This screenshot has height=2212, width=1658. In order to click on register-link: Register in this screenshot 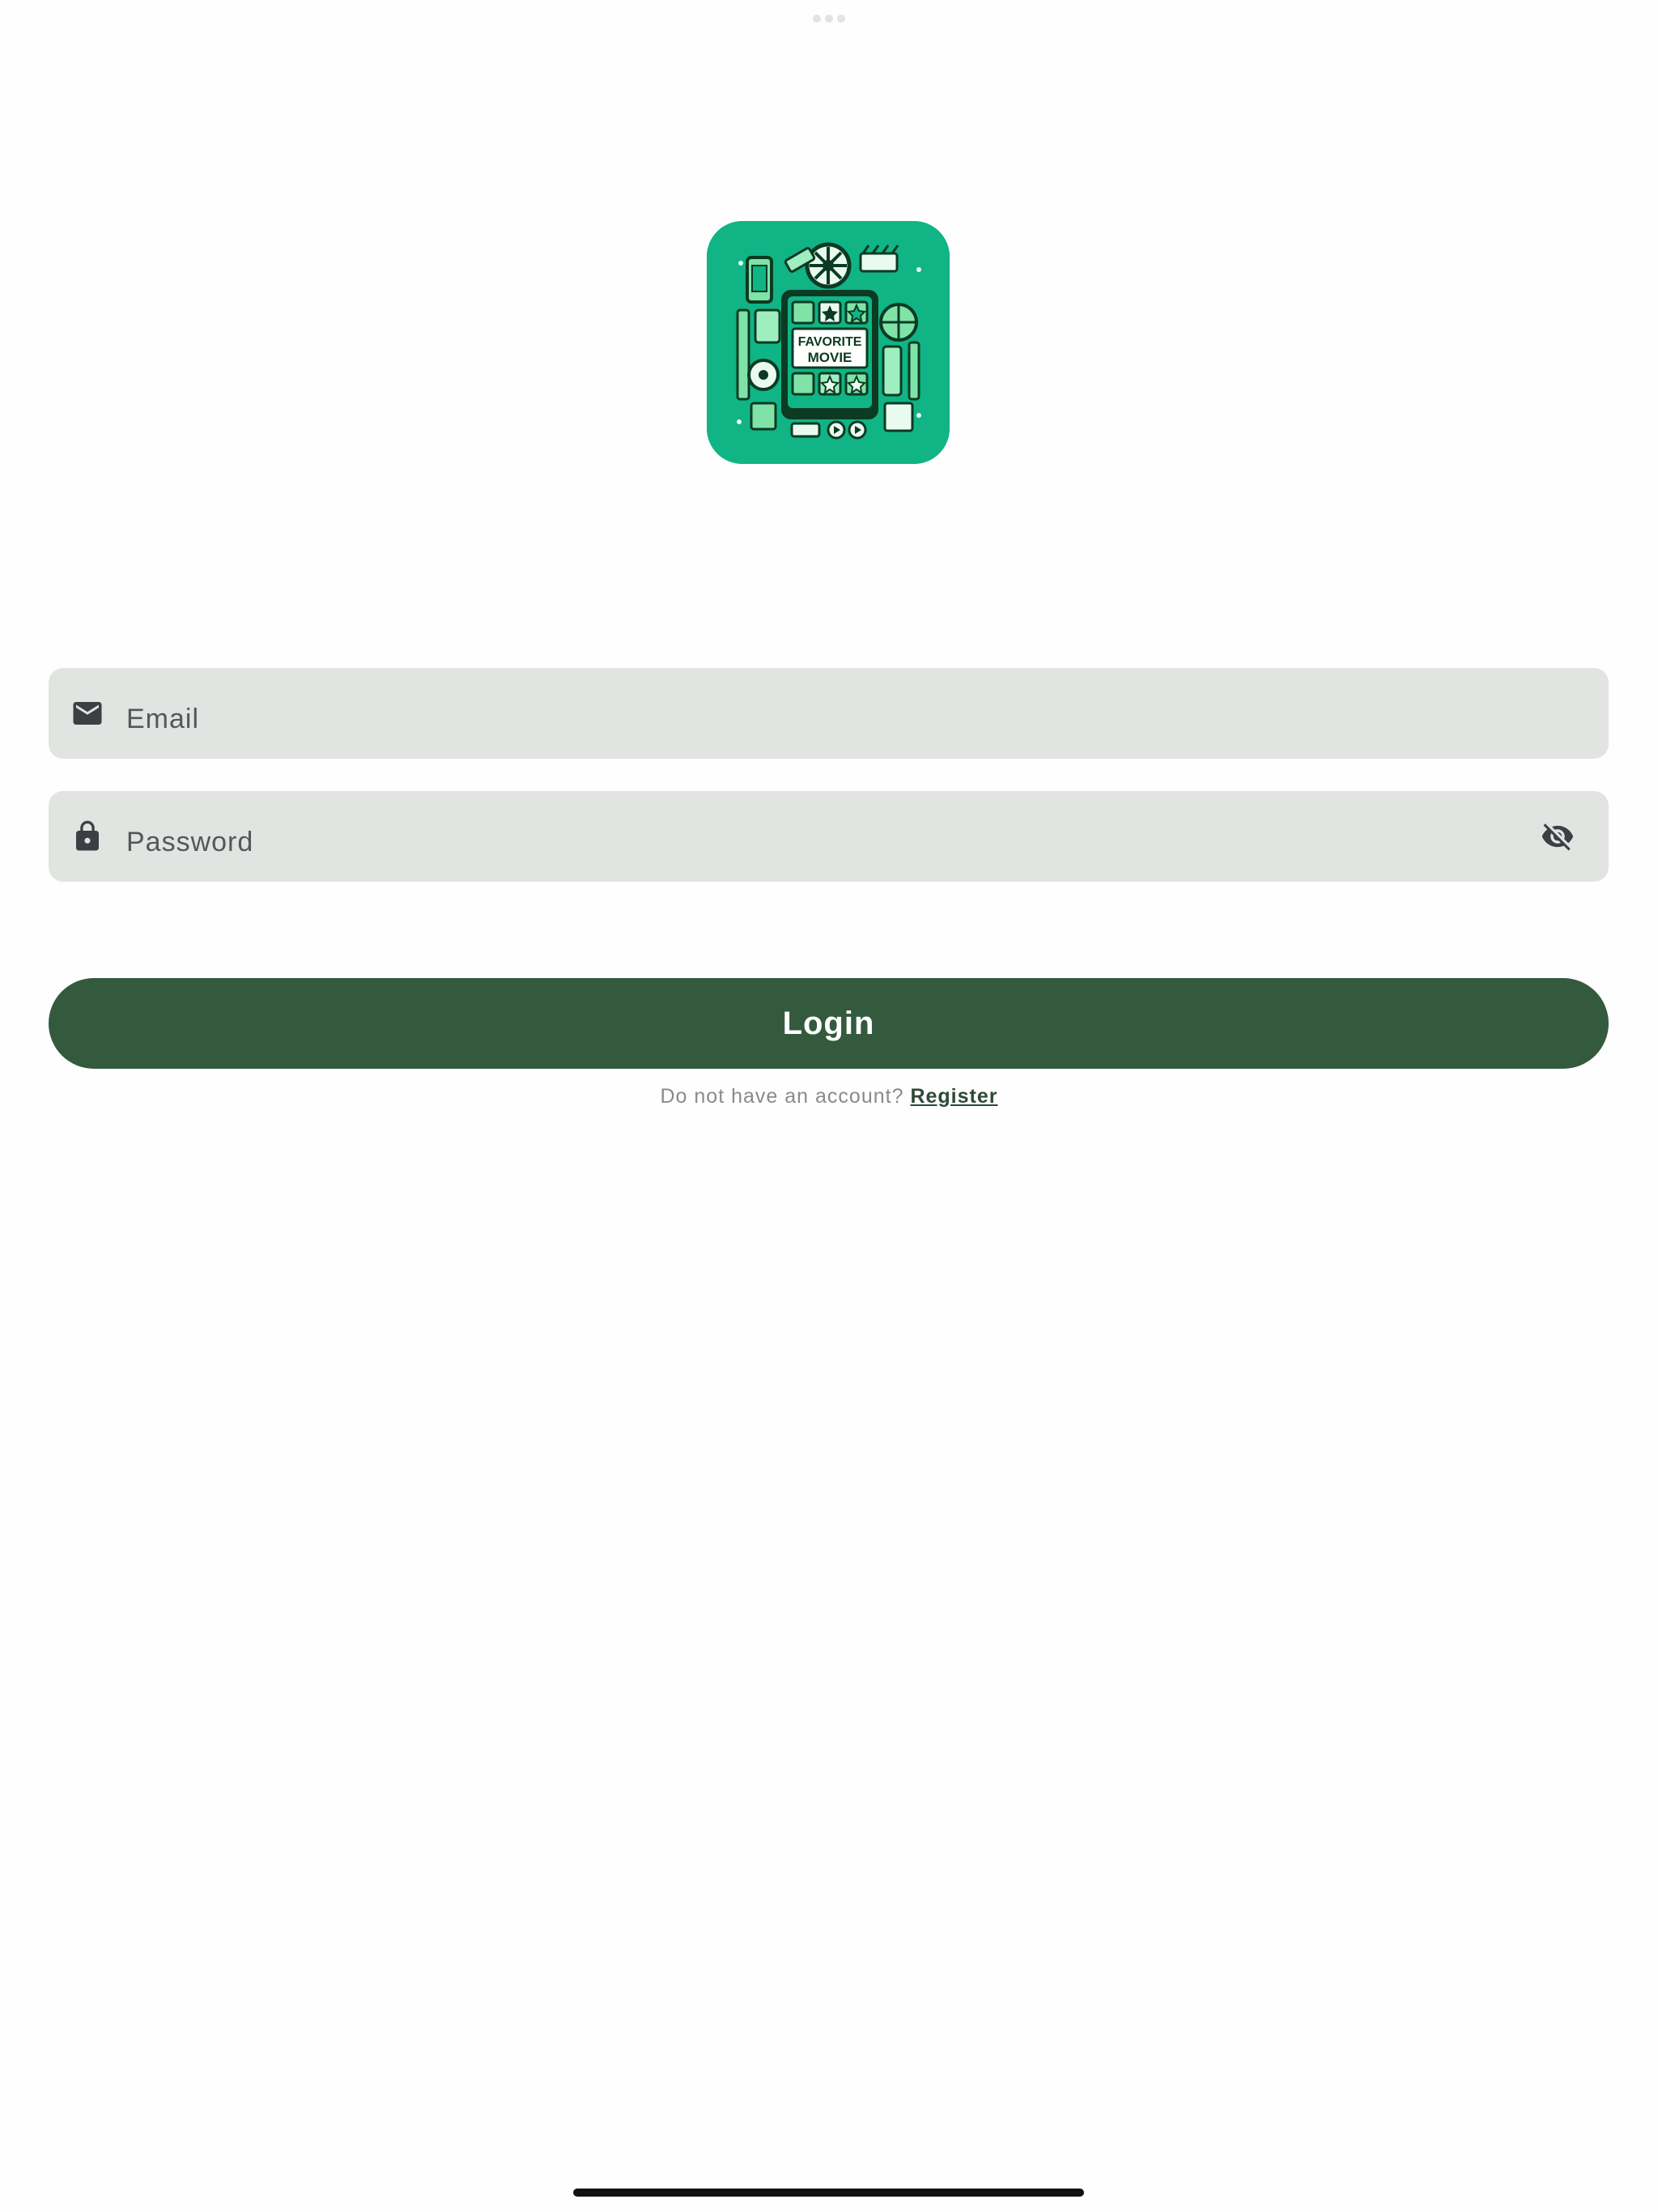, I will do `click(953, 1096)`.